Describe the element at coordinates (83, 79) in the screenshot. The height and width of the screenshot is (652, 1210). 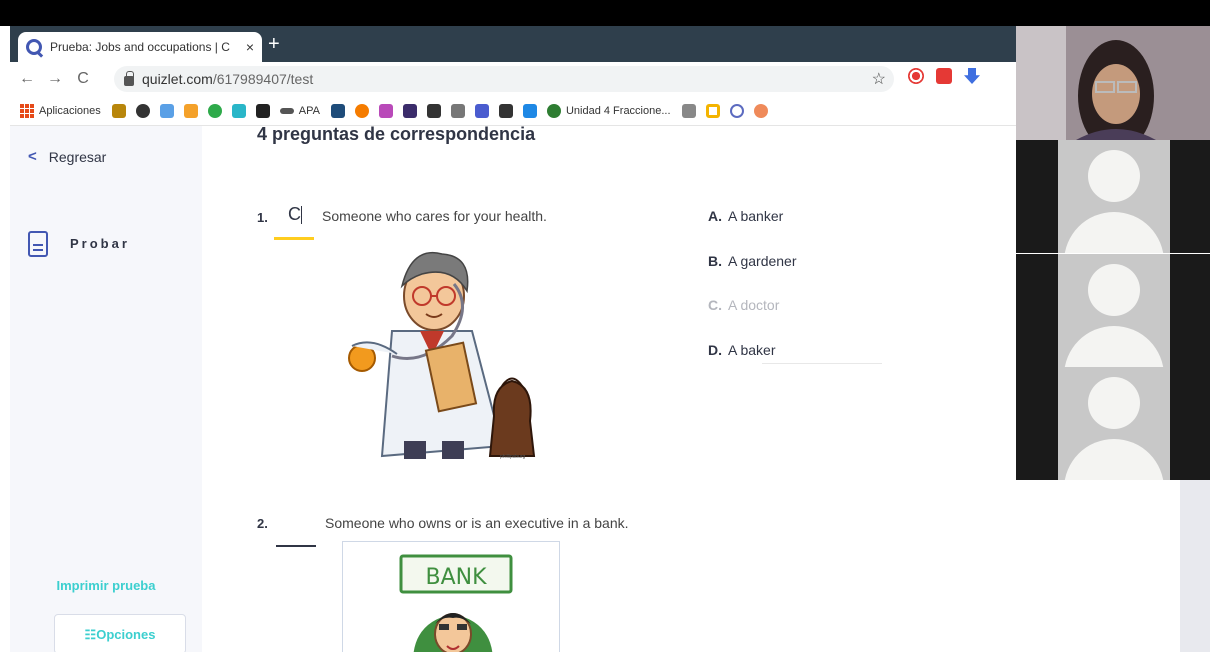
I see `reload-icon: C` at that location.